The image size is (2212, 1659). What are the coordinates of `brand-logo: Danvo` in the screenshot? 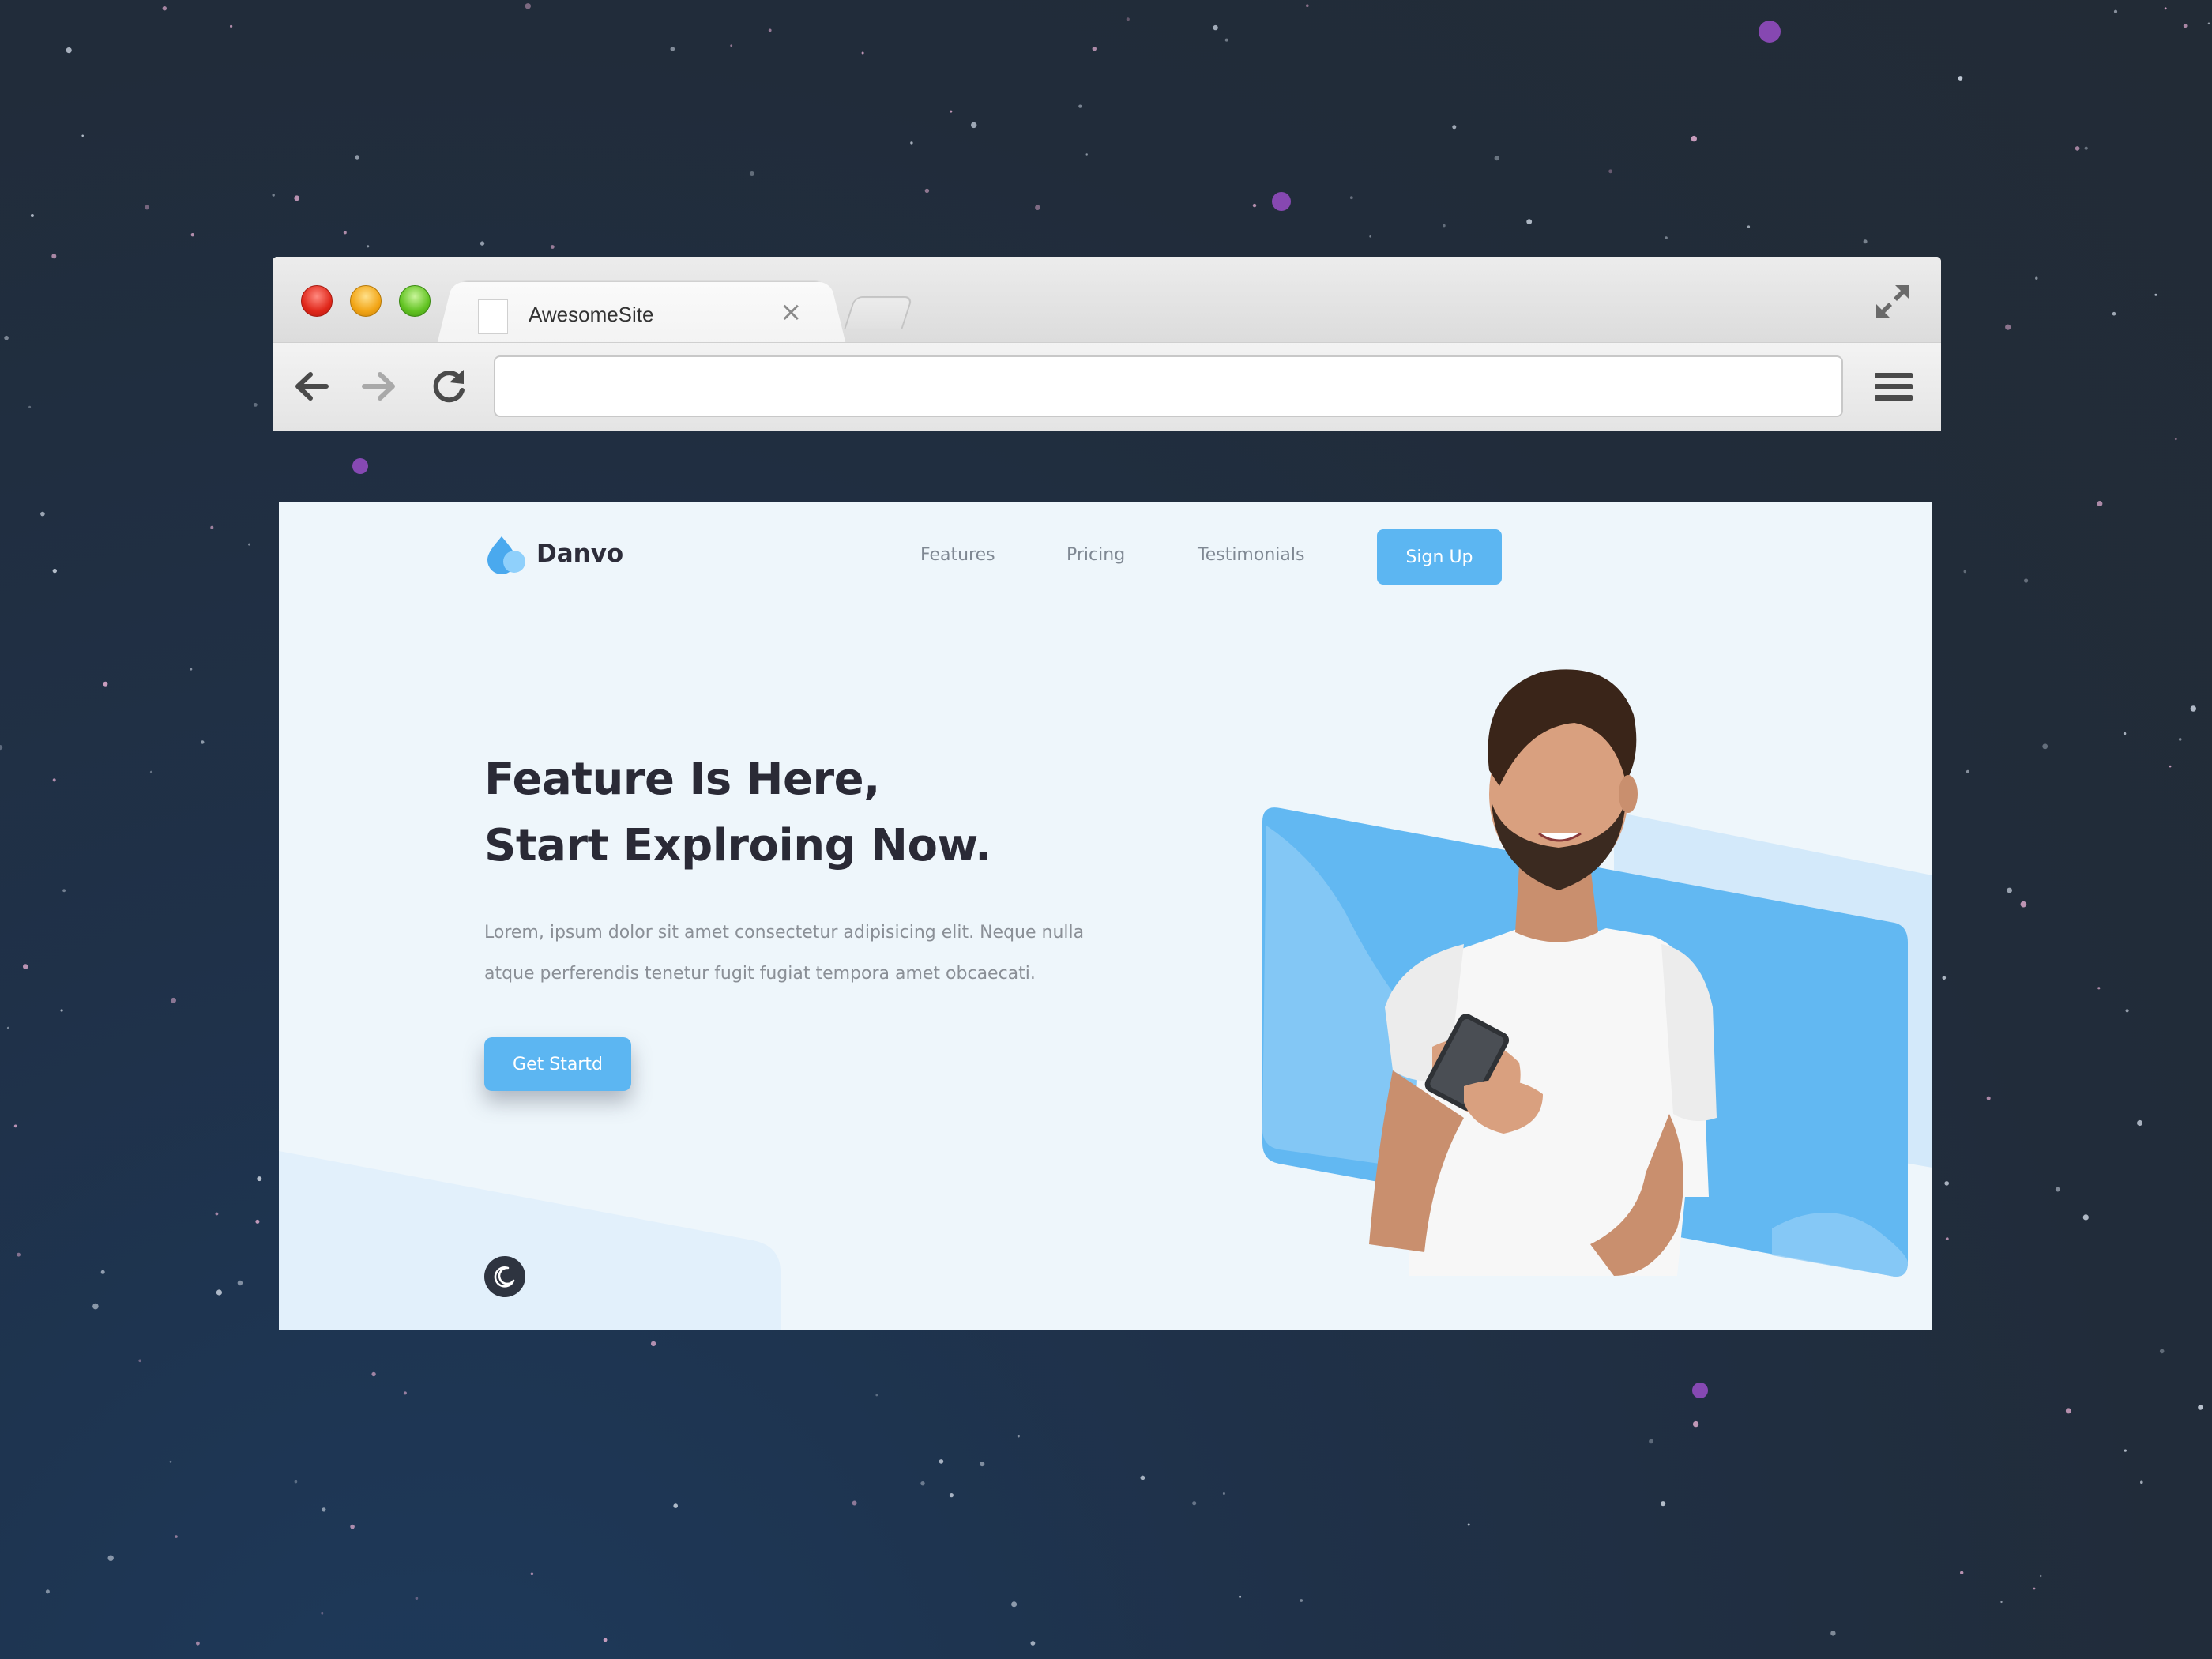 It's located at (554, 554).